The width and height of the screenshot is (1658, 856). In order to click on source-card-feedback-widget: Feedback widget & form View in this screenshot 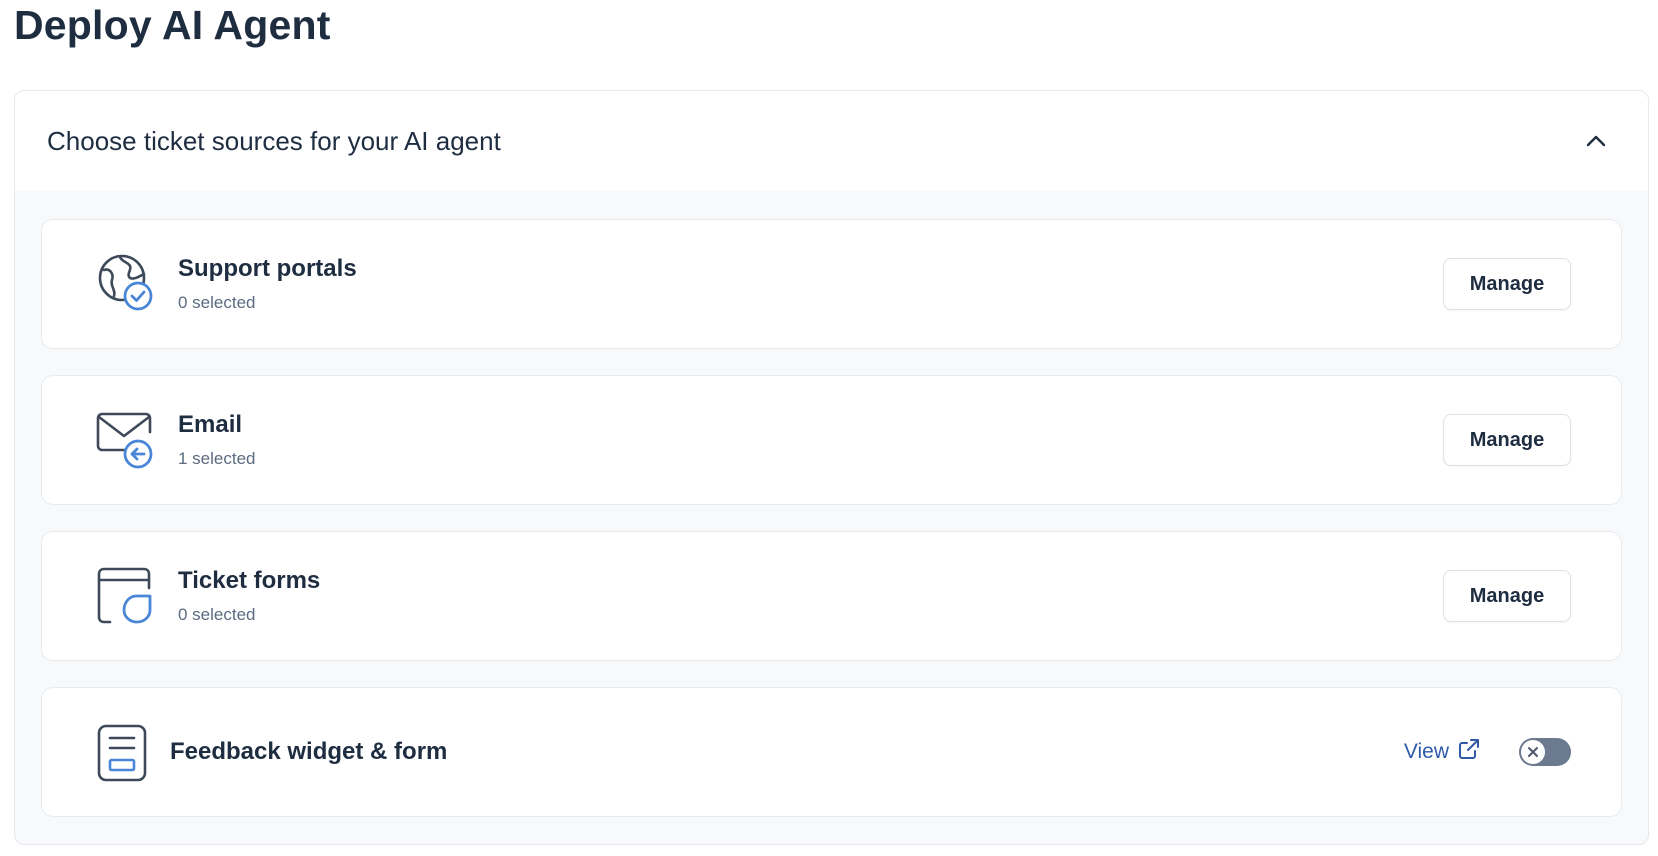, I will do `click(831, 752)`.